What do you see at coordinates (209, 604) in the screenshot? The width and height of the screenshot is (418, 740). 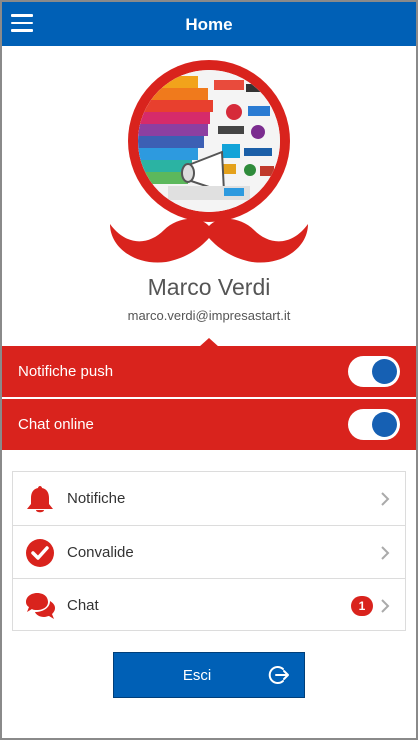 I see `menu-item-chat: Chat 1` at bounding box center [209, 604].